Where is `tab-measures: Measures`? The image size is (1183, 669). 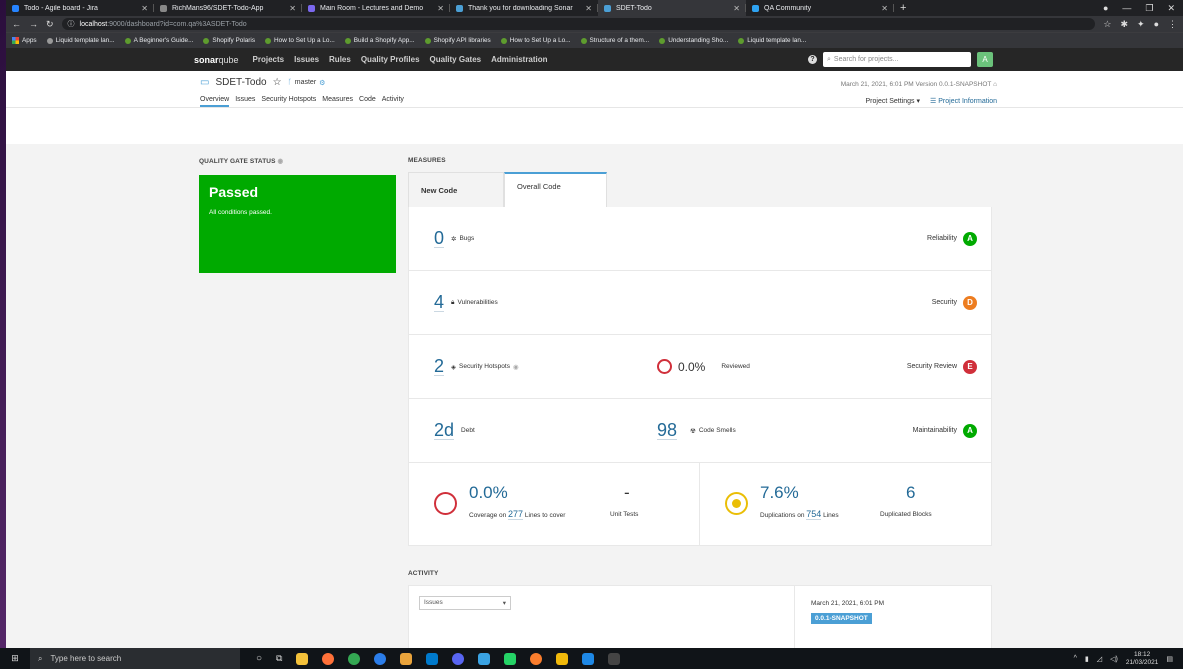 tab-measures: Measures is located at coordinates (337, 101).